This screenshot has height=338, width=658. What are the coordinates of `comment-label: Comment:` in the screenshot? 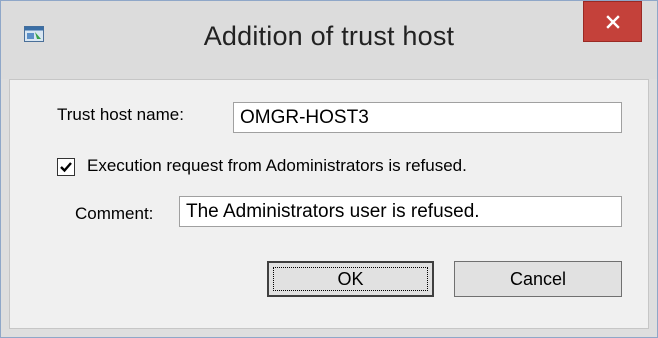 It's located at (114, 213).